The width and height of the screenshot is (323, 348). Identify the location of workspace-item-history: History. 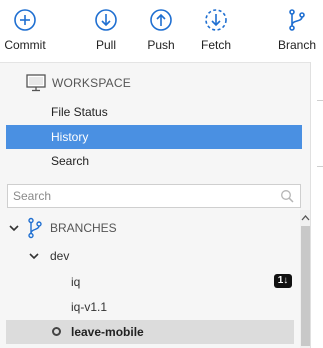
(154, 137).